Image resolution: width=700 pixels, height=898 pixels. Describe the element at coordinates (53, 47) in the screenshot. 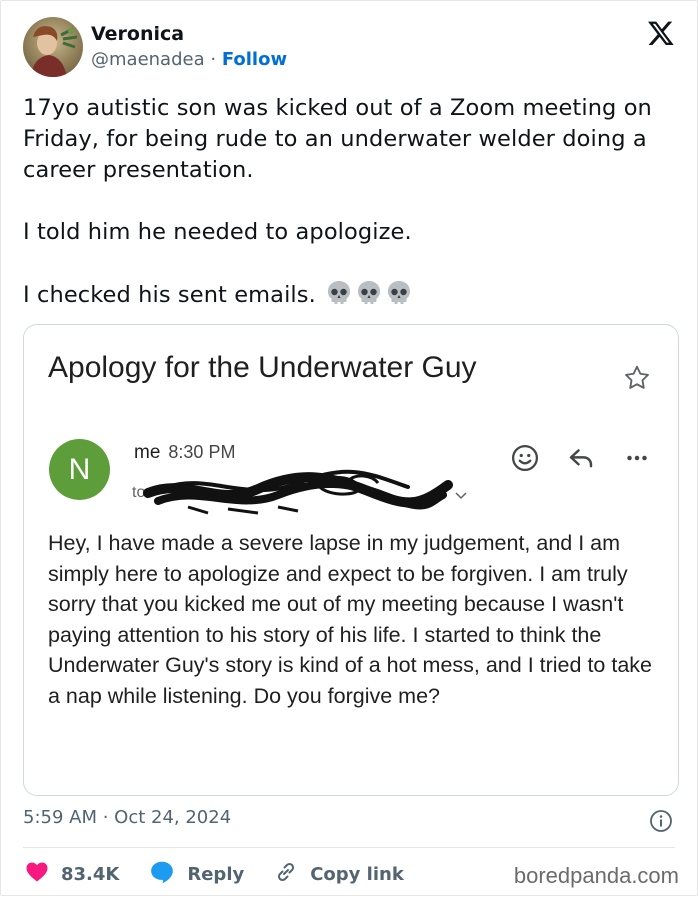

I see `author-avatar` at that location.